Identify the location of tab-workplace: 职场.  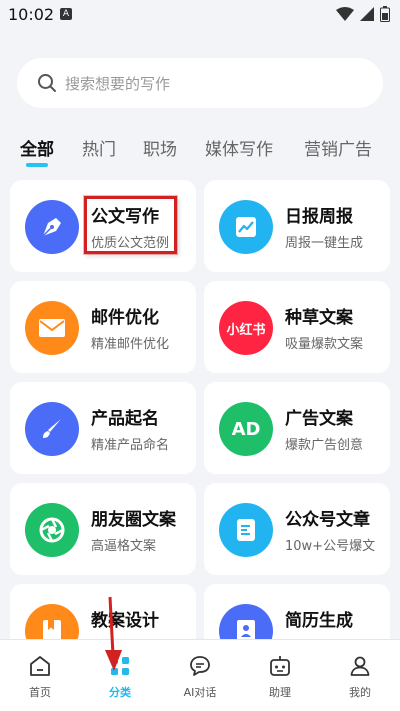
(160, 147).